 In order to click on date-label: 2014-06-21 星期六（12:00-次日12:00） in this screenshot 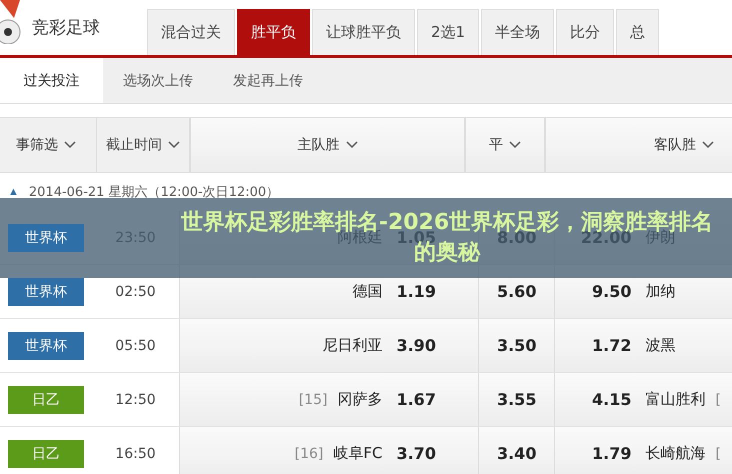, I will do `click(154, 192)`.